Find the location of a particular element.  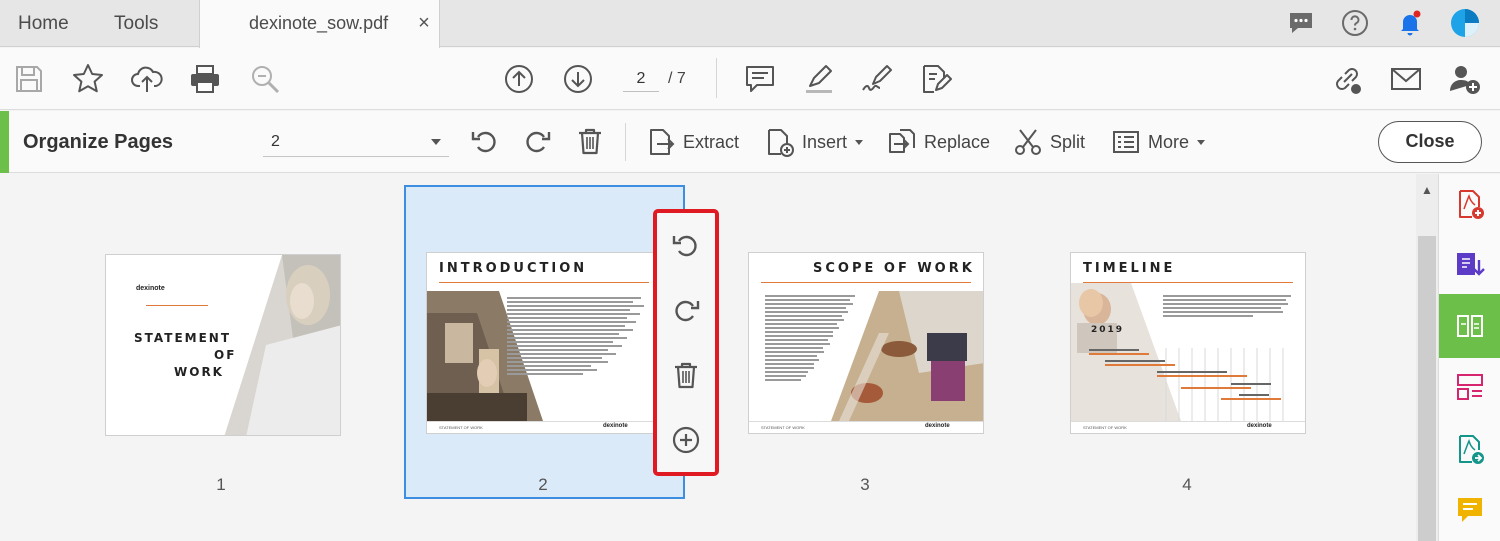

save-icon is located at coordinates (29, 79).